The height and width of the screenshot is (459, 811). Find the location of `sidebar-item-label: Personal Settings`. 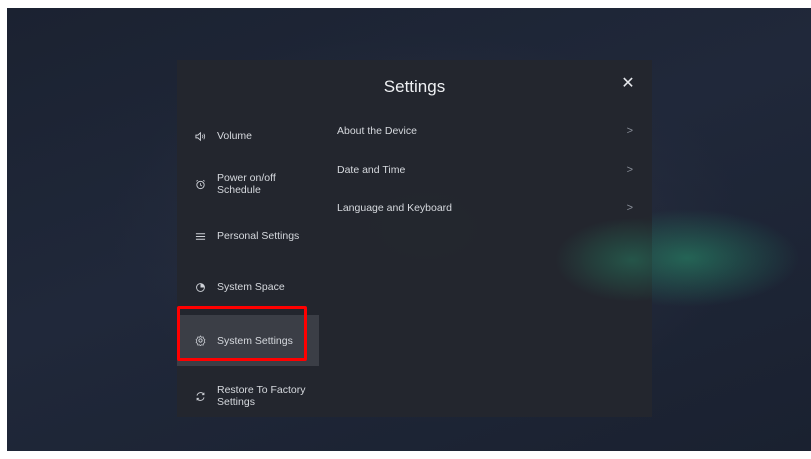

sidebar-item-label: Personal Settings is located at coordinates (258, 236).